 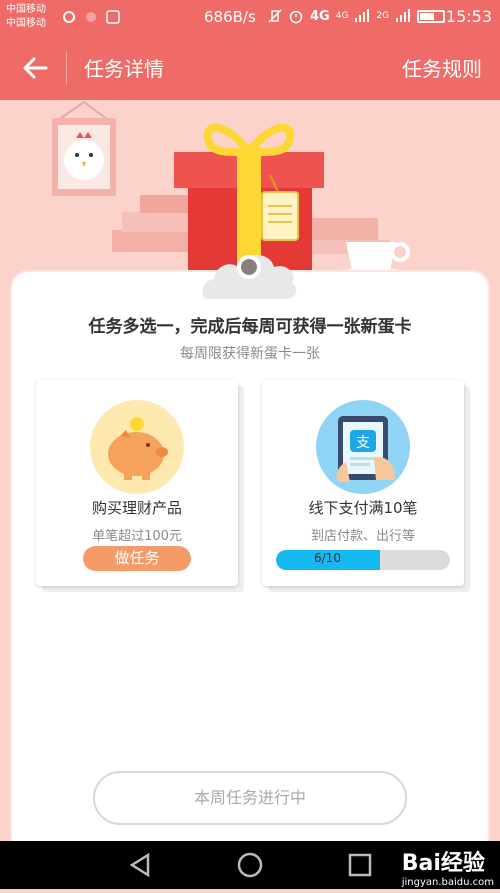 What do you see at coordinates (66, 68) in the screenshot?
I see `nav-divider` at bounding box center [66, 68].